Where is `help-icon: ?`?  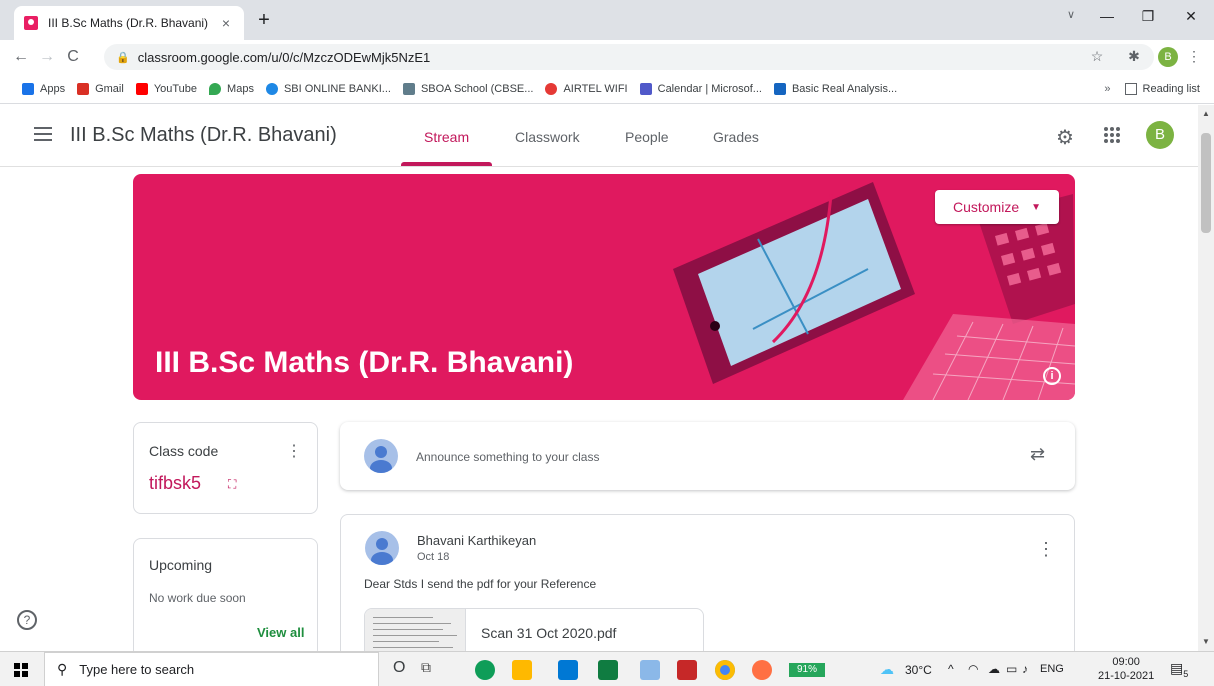
help-icon: ? is located at coordinates (27, 620).